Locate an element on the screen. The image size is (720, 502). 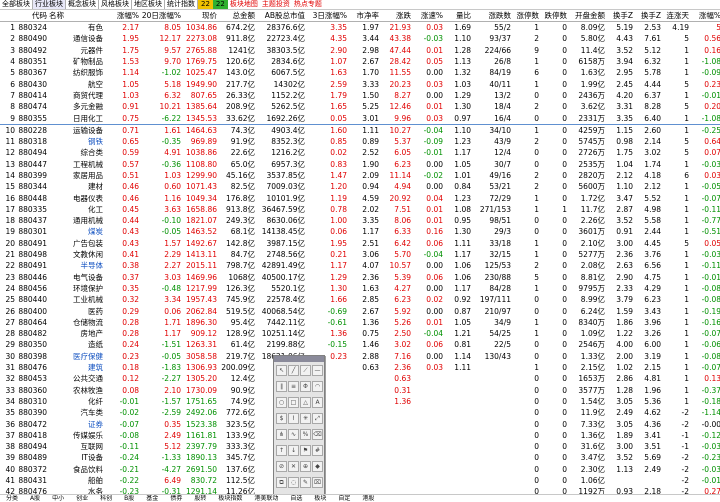
wave-icon: ∿ is located at coordinates (293, 434).